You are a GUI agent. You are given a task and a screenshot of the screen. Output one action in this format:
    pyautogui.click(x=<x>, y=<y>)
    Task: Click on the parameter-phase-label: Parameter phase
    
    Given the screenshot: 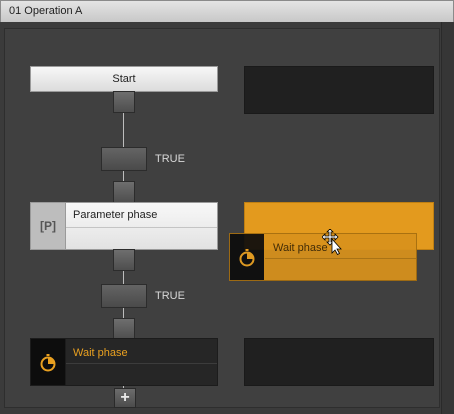 What is the action you would take?
    pyautogui.click(x=115, y=215)
    